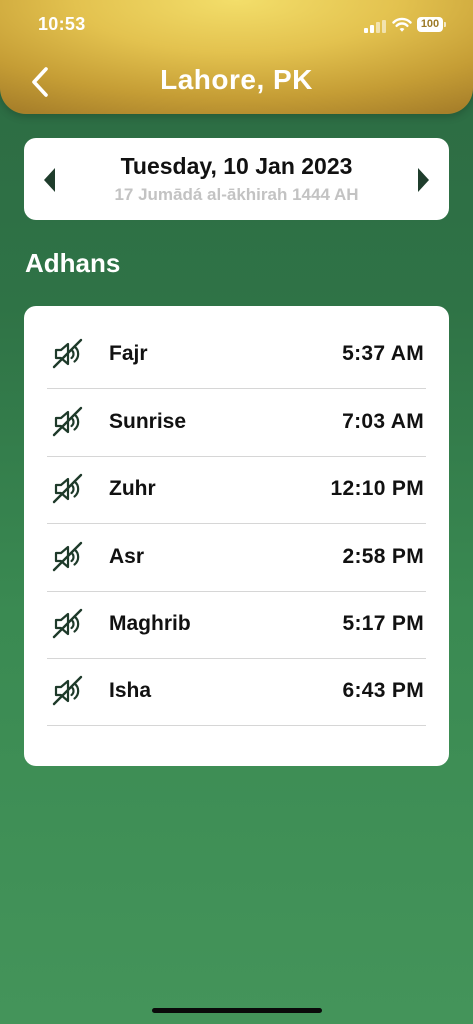 This screenshot has width=473, height=1024. What do you see at coordinates (383, 421) in the screenshot?
I see `prayer-time: 7:03 AM` at bounding box center [383, 421].